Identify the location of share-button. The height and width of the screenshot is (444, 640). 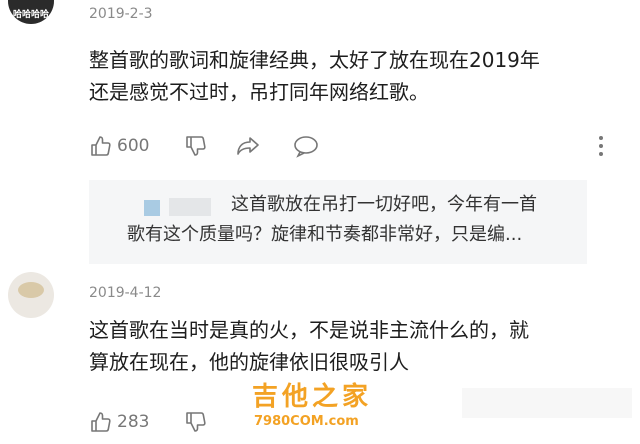
(248, 146).